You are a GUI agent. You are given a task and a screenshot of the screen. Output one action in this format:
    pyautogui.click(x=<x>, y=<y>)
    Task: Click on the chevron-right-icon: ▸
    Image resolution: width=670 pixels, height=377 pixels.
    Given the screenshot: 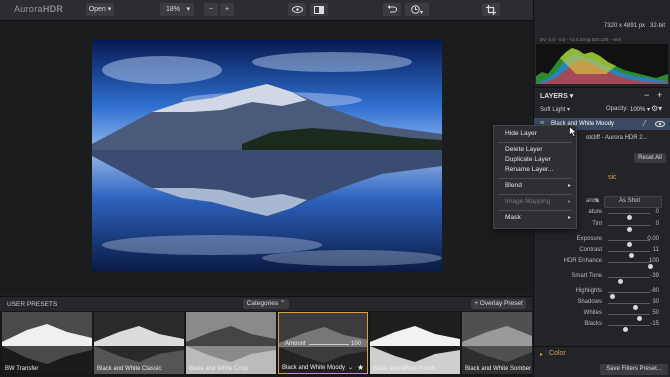 What is the action you would take?
    pyautogui.click(x=542, y=355)
    